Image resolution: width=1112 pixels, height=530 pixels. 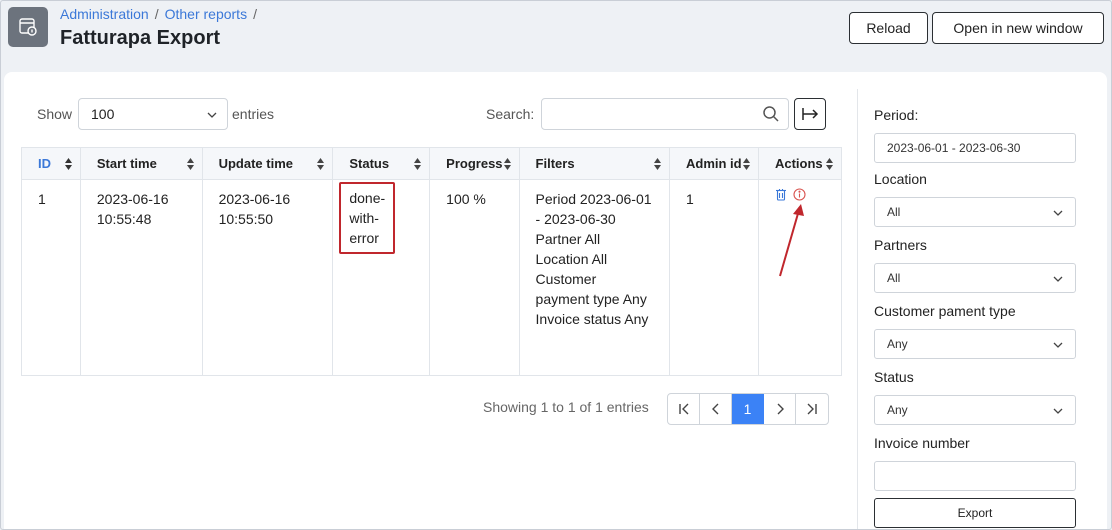 I want to click on report-app-icon, so click(x=28, y=27).